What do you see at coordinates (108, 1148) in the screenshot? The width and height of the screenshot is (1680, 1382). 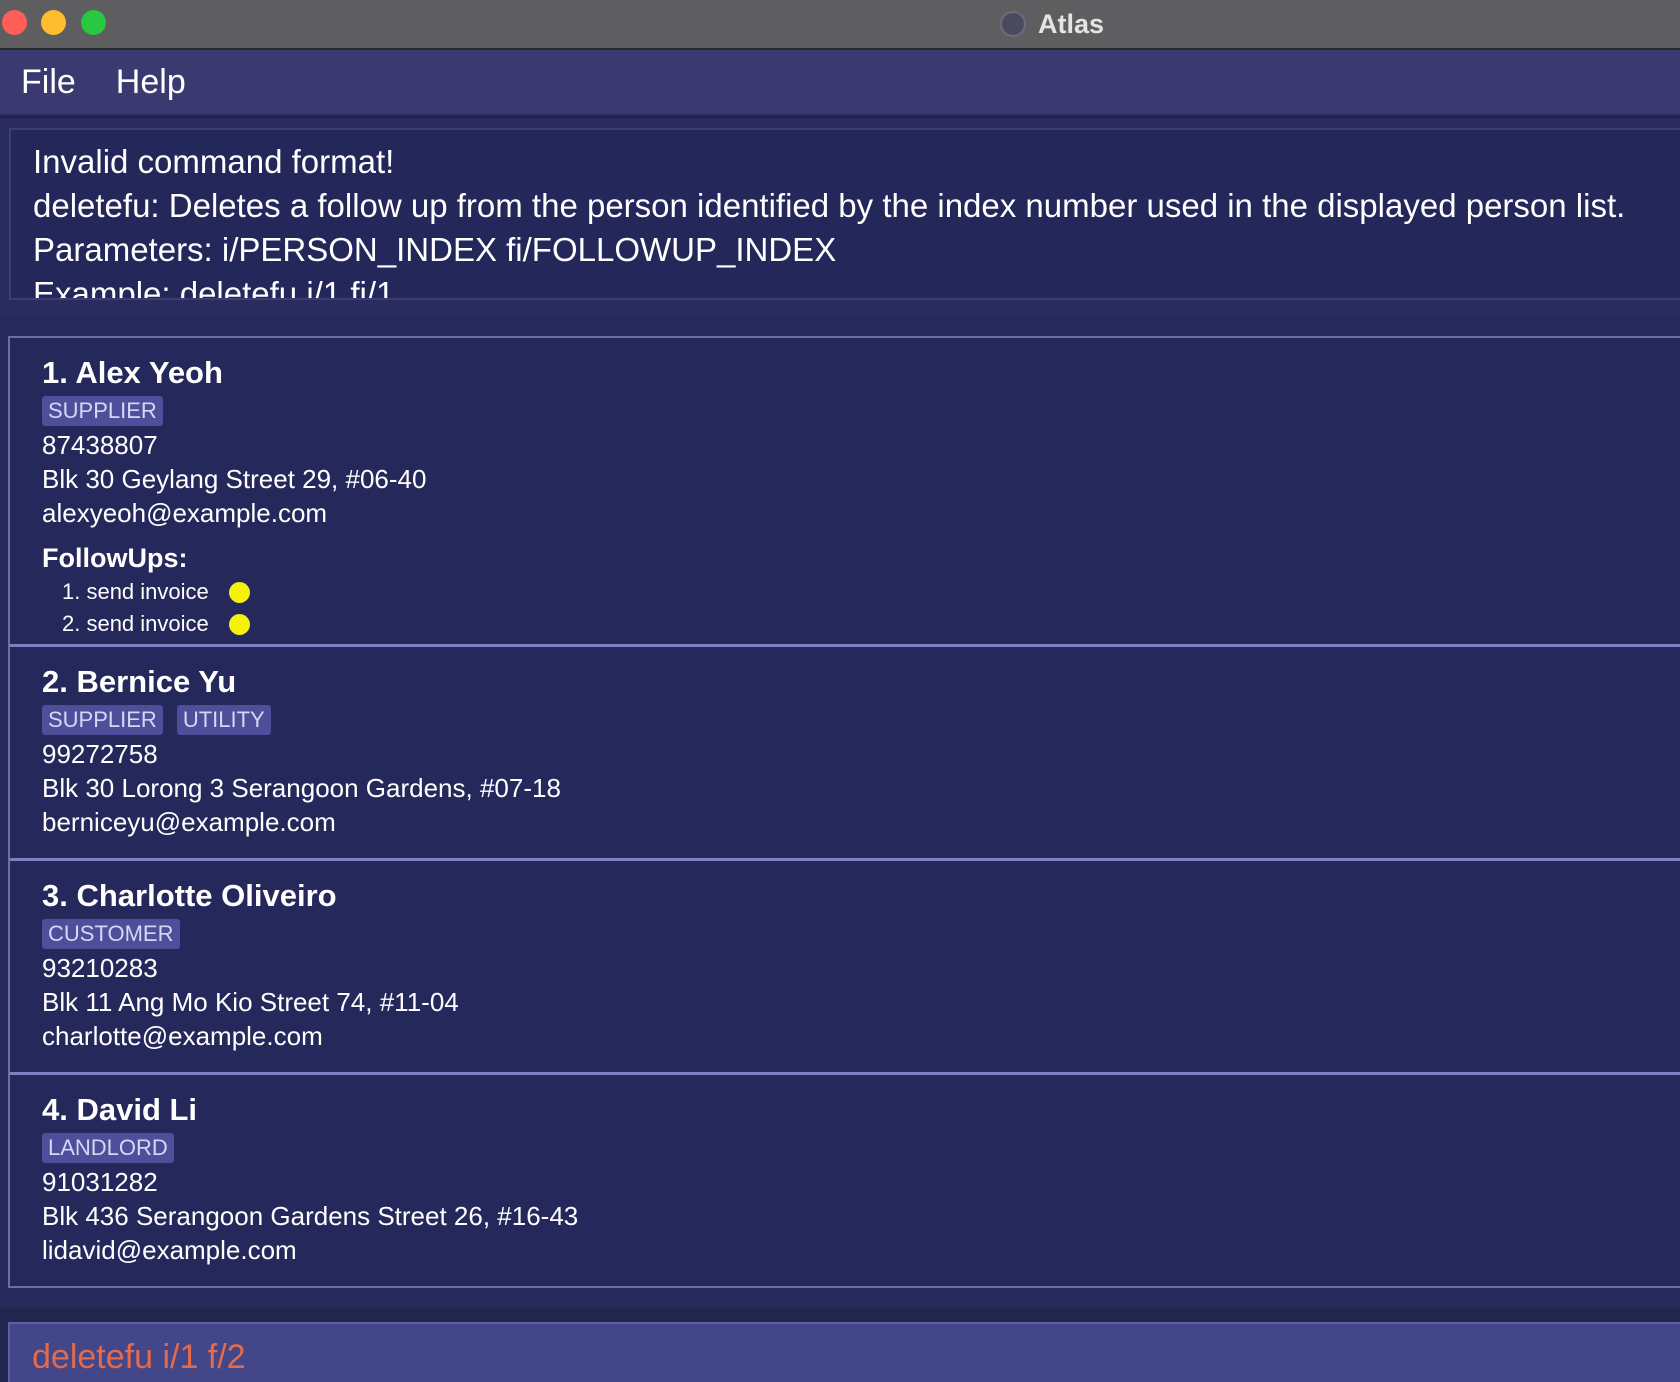 I see `tag: LANDLORD` at bounding box center [108, 1148].